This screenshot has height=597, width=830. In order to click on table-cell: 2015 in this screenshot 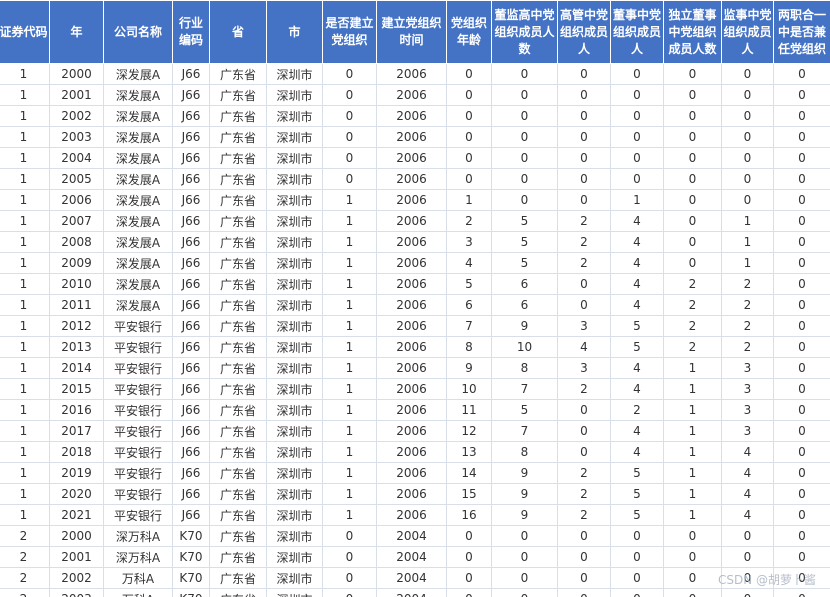, I will do `click(76, 389)`.